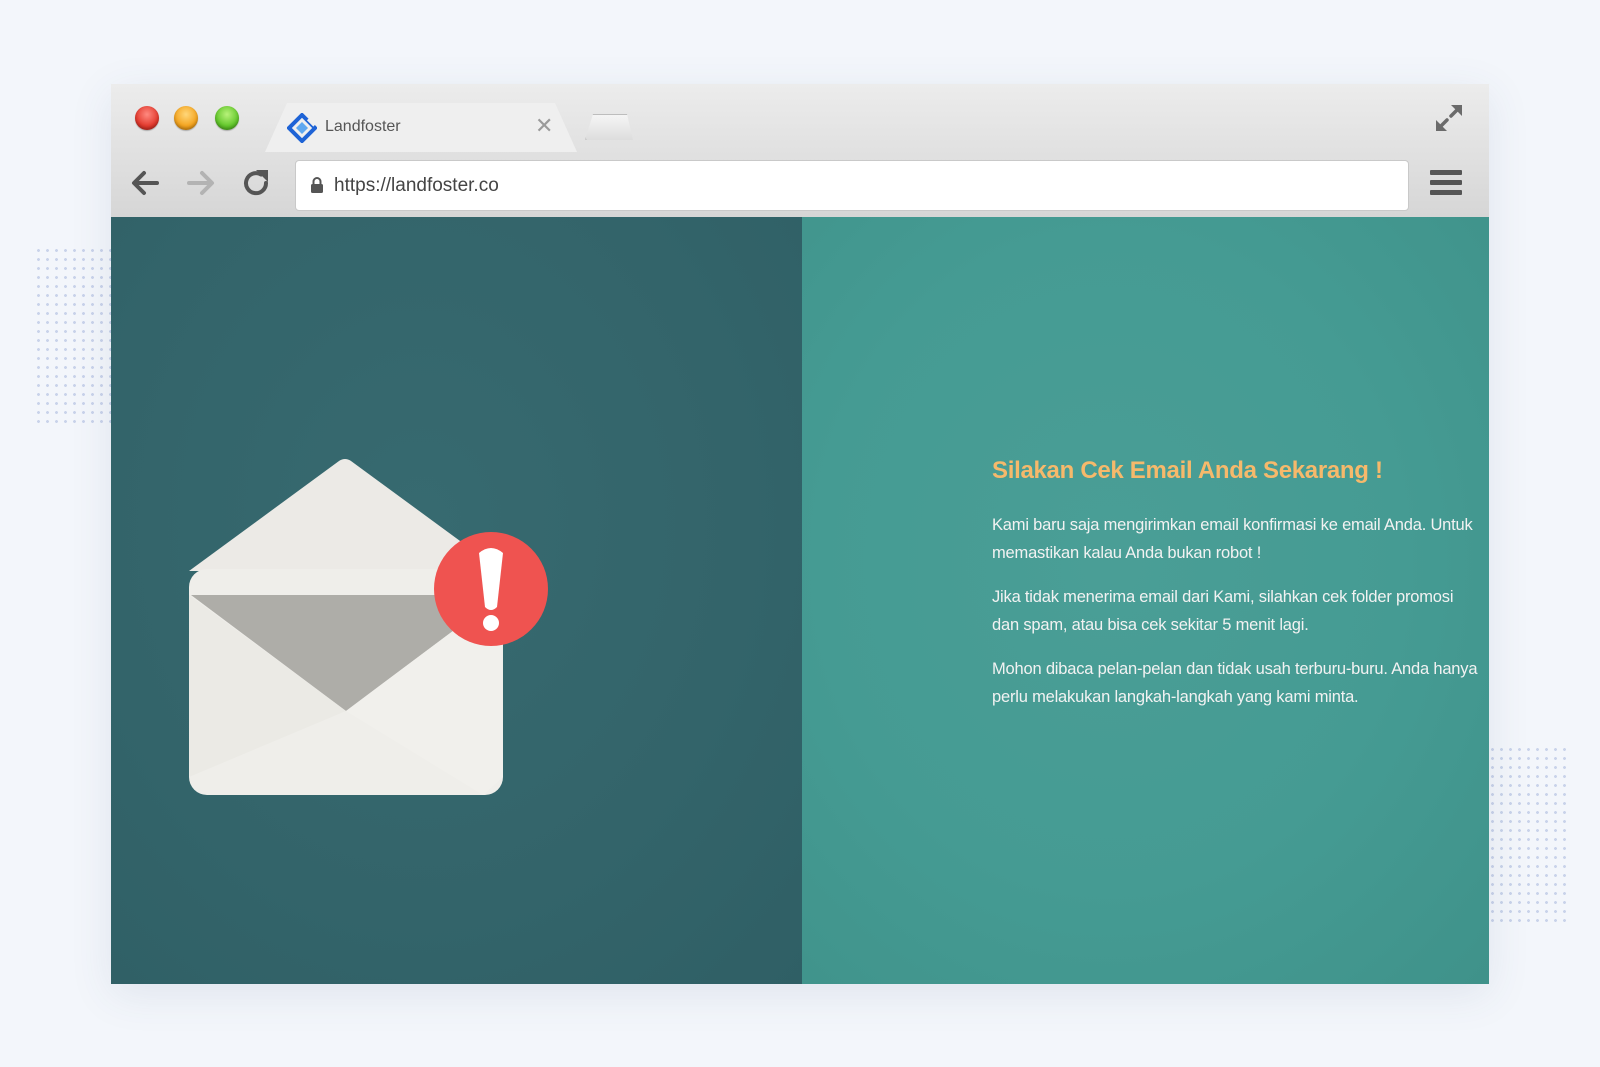 The height and width of the screenshot is (1067, 1600). Describe the element at coordinates (200, 183) in the screenshot. I see `forward-arrow-icon` at that location.